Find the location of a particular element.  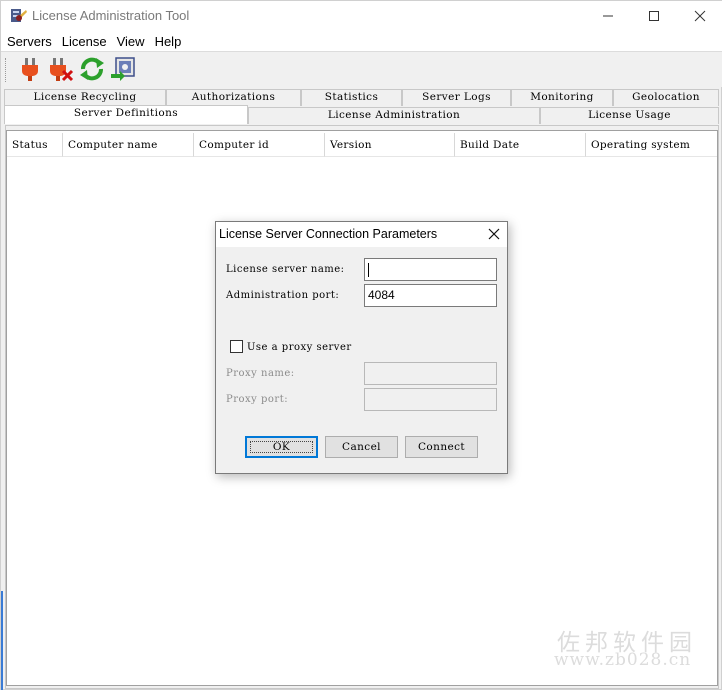

title-bar: License Administration Tool is located at coordinates (361, 16).